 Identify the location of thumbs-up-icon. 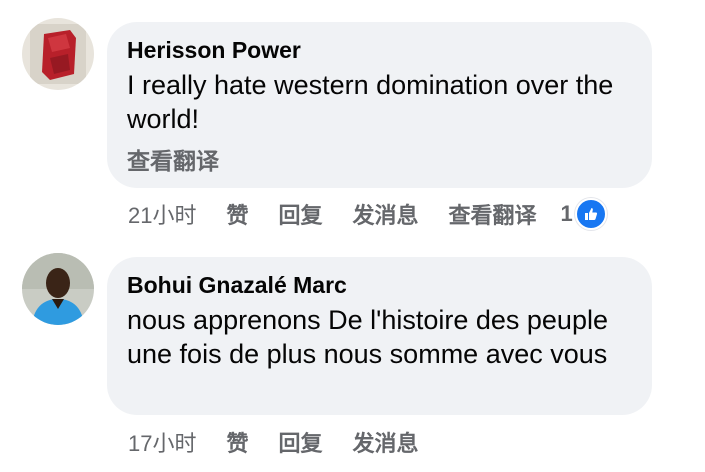
(590, 214).